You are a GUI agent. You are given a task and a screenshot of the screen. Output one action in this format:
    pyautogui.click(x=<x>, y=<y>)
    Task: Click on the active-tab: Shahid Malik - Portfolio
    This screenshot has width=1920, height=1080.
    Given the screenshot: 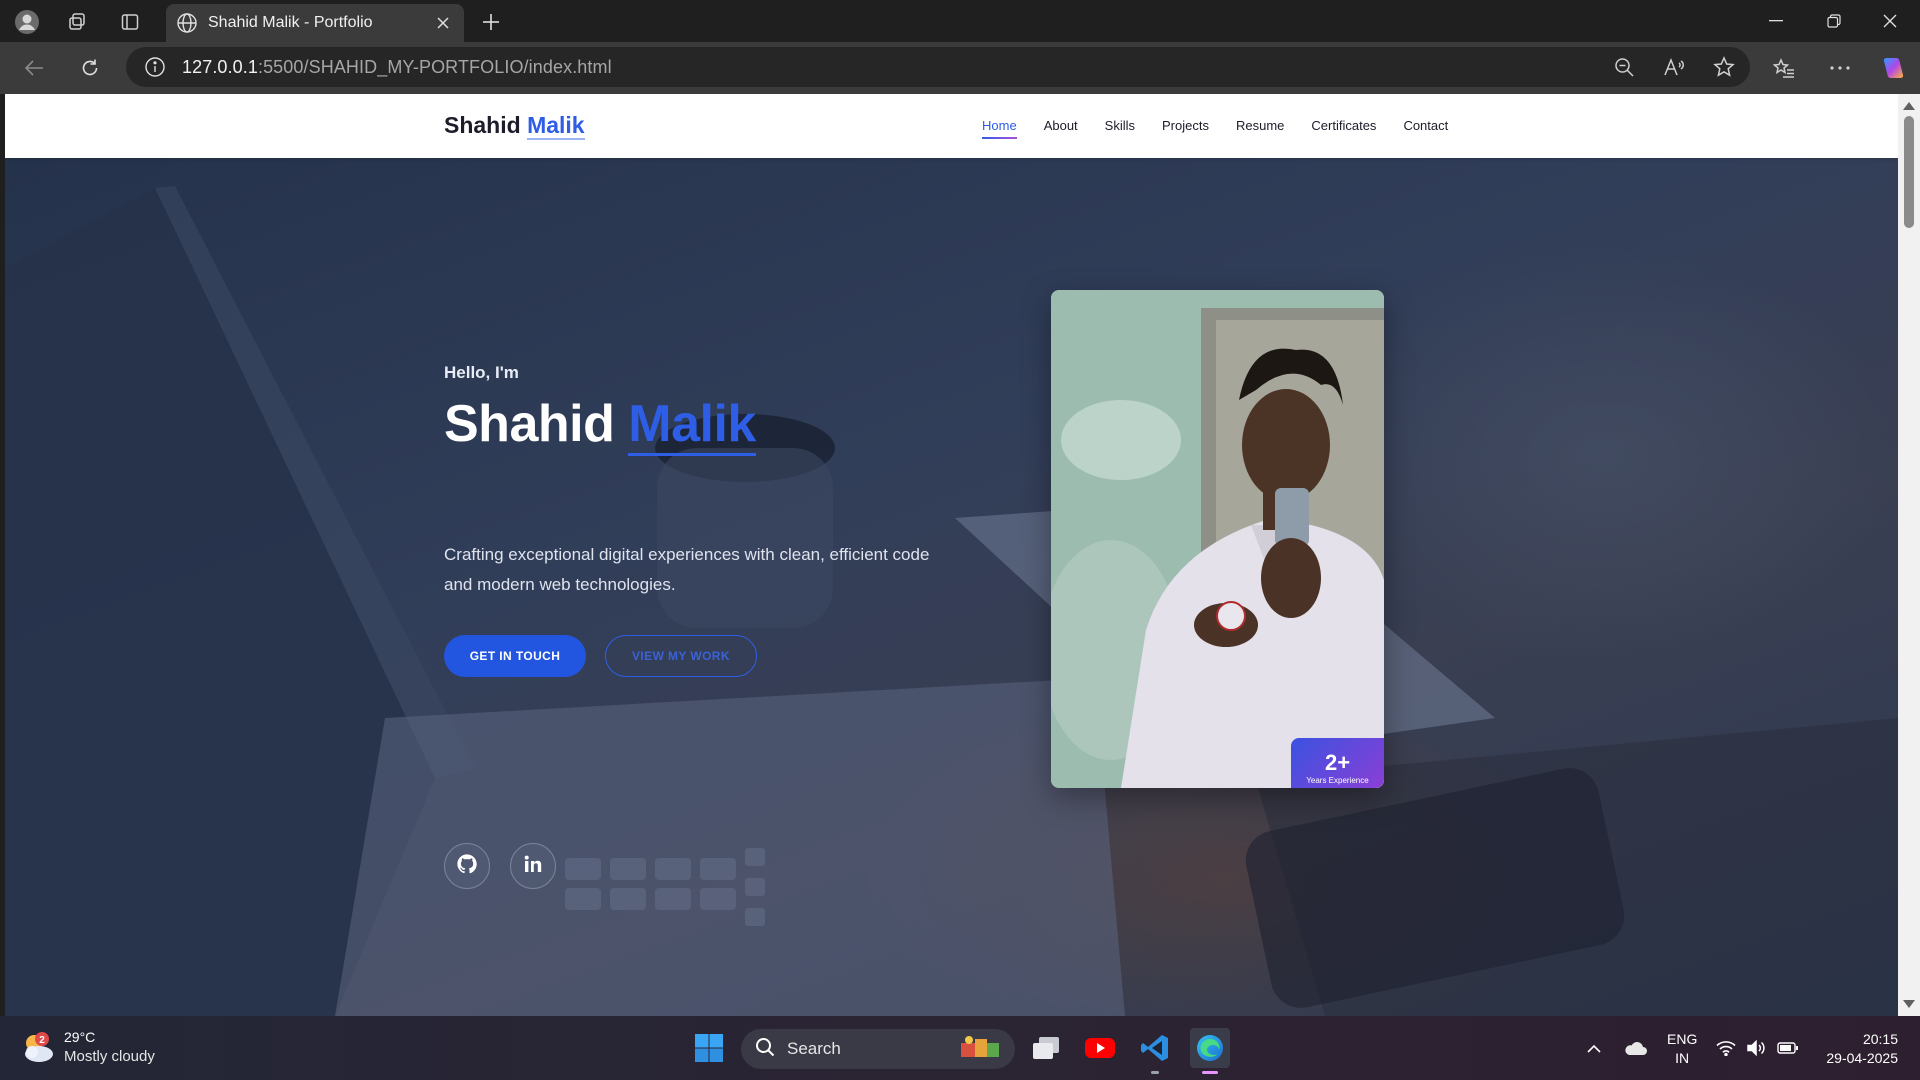 What is the action you would take?
    pyautogui.click(x=315, y=23)
    